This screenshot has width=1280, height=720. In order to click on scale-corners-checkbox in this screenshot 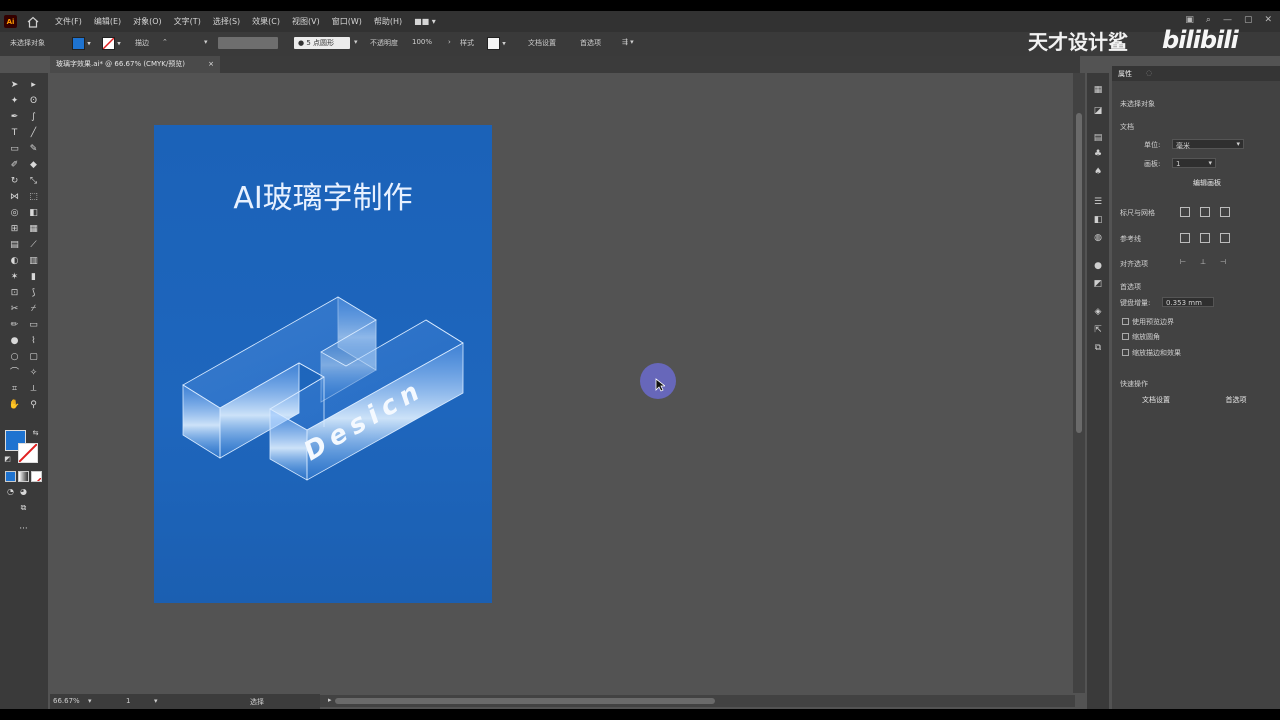, I will do `click(1125, 336)`.